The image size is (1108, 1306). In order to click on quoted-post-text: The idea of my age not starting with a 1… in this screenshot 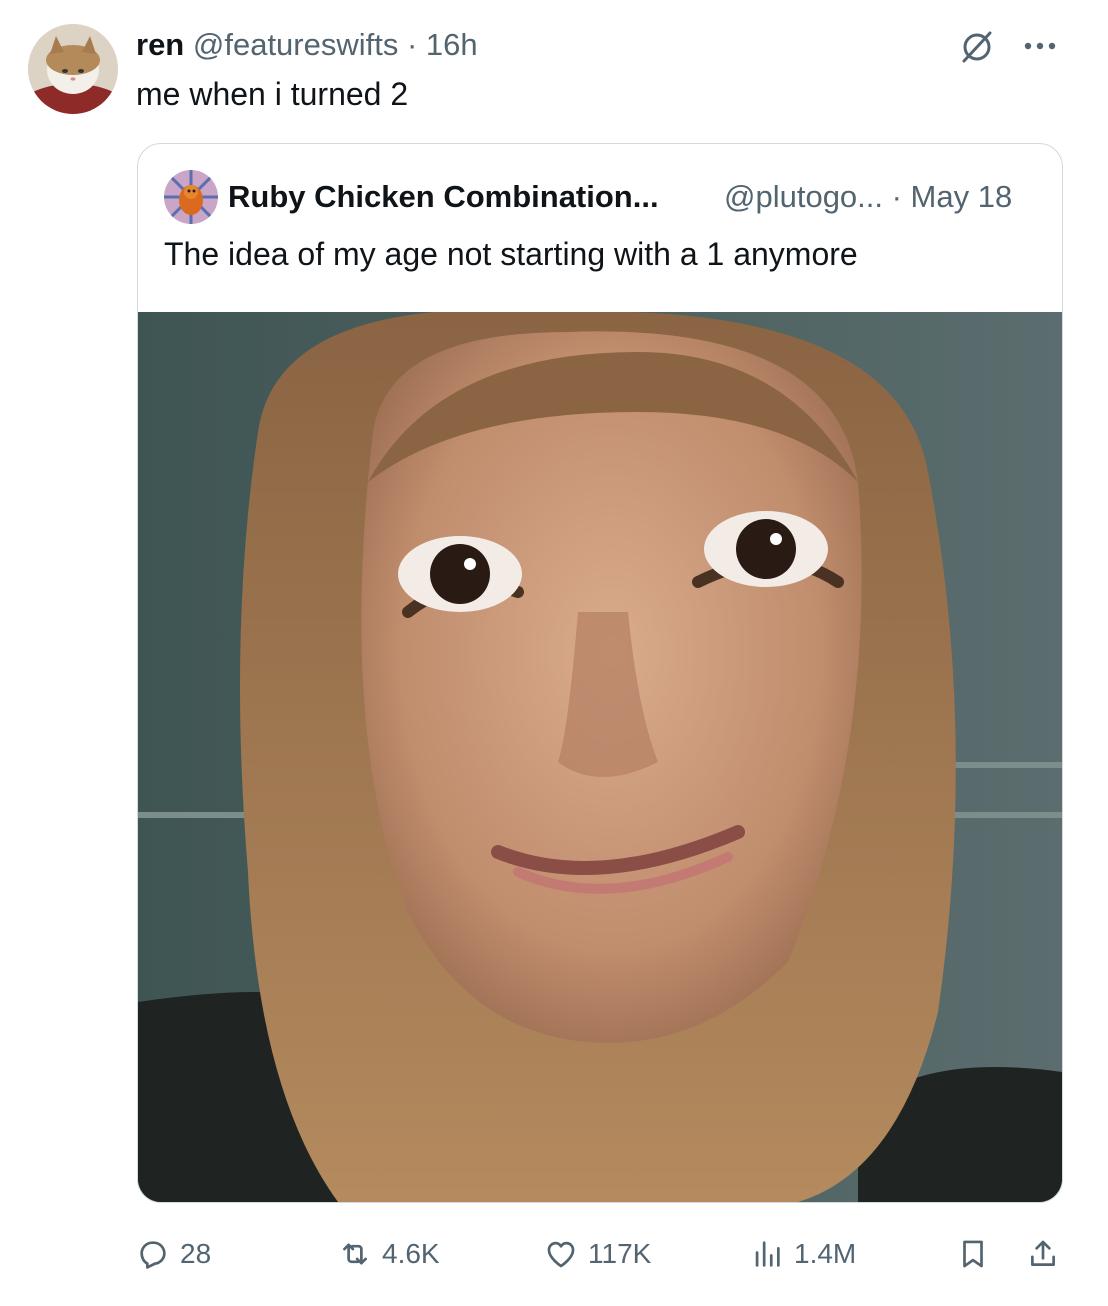, I will do `click(511, 254)`.